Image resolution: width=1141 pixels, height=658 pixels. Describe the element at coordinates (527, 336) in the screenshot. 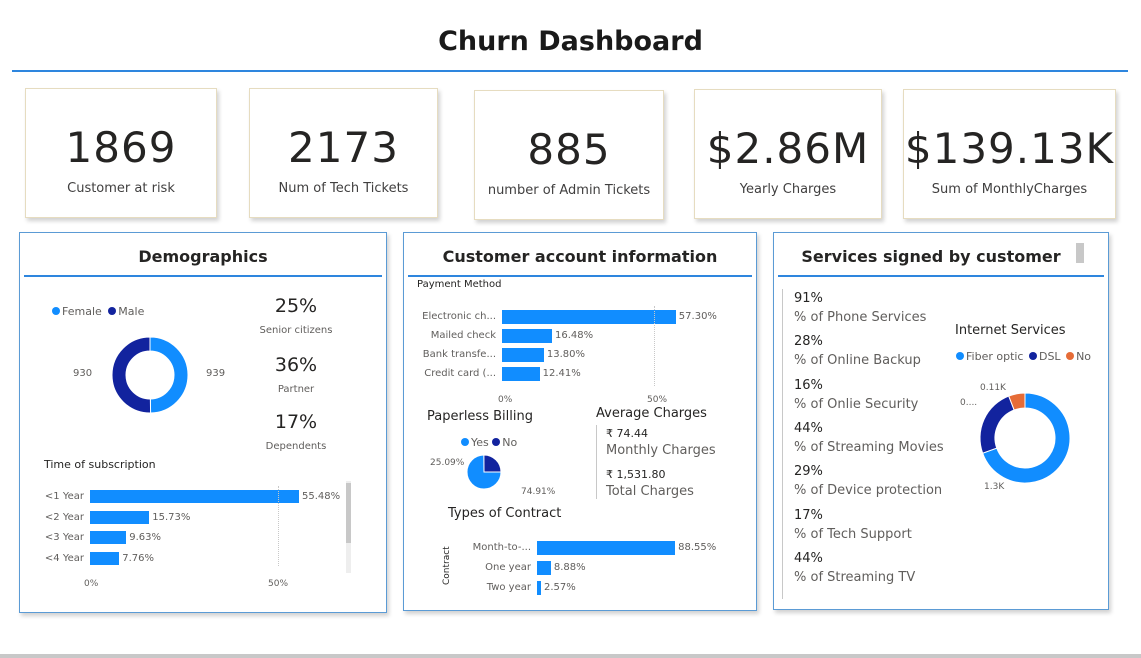

I see `bar-mailed-check` at that location.